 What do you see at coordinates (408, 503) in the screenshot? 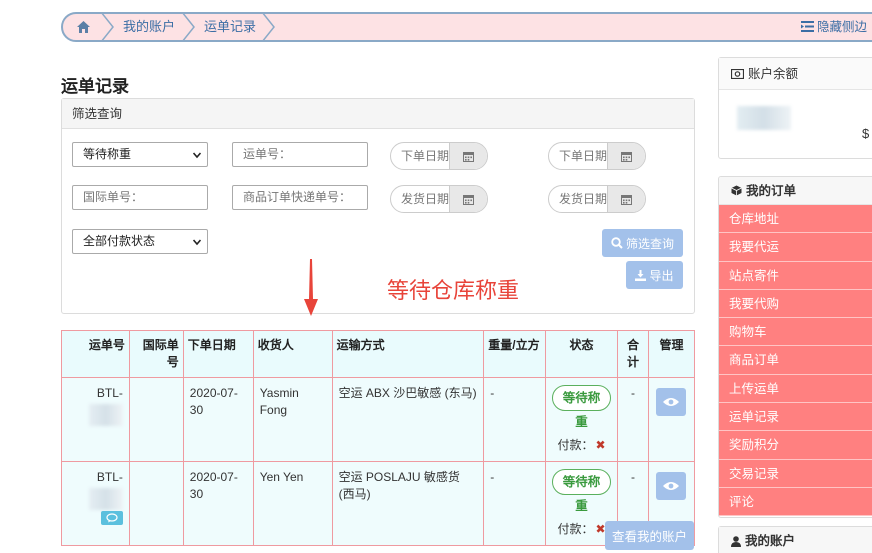
I see `shipping-method-cell: 空运 POSLAJU 敏感货 (西马)` at bounding box center [408, 503].